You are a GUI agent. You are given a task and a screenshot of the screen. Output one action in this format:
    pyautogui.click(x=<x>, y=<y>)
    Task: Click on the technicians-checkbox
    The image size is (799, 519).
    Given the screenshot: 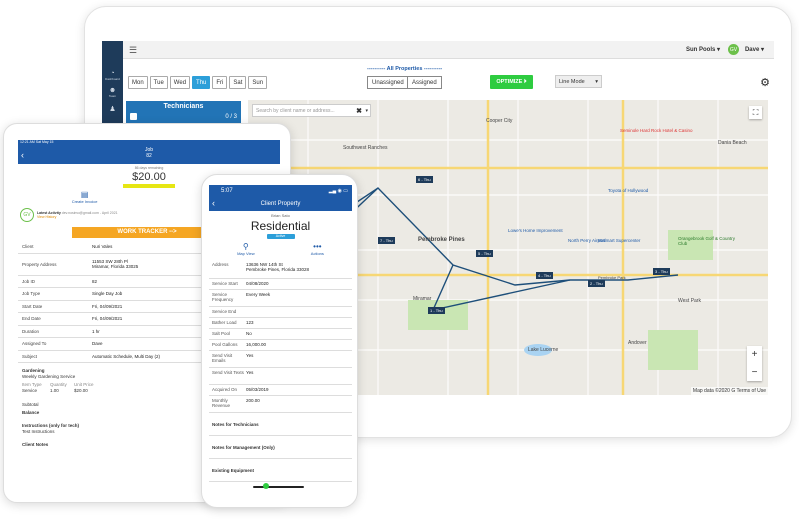 What is the action you would take?
    pyautogui.click(x=133, y=116)
    